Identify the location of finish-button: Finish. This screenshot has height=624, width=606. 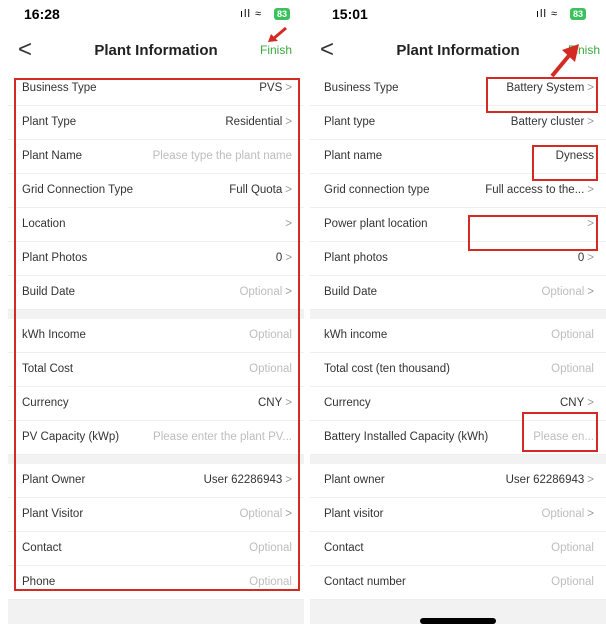
(276, 50).